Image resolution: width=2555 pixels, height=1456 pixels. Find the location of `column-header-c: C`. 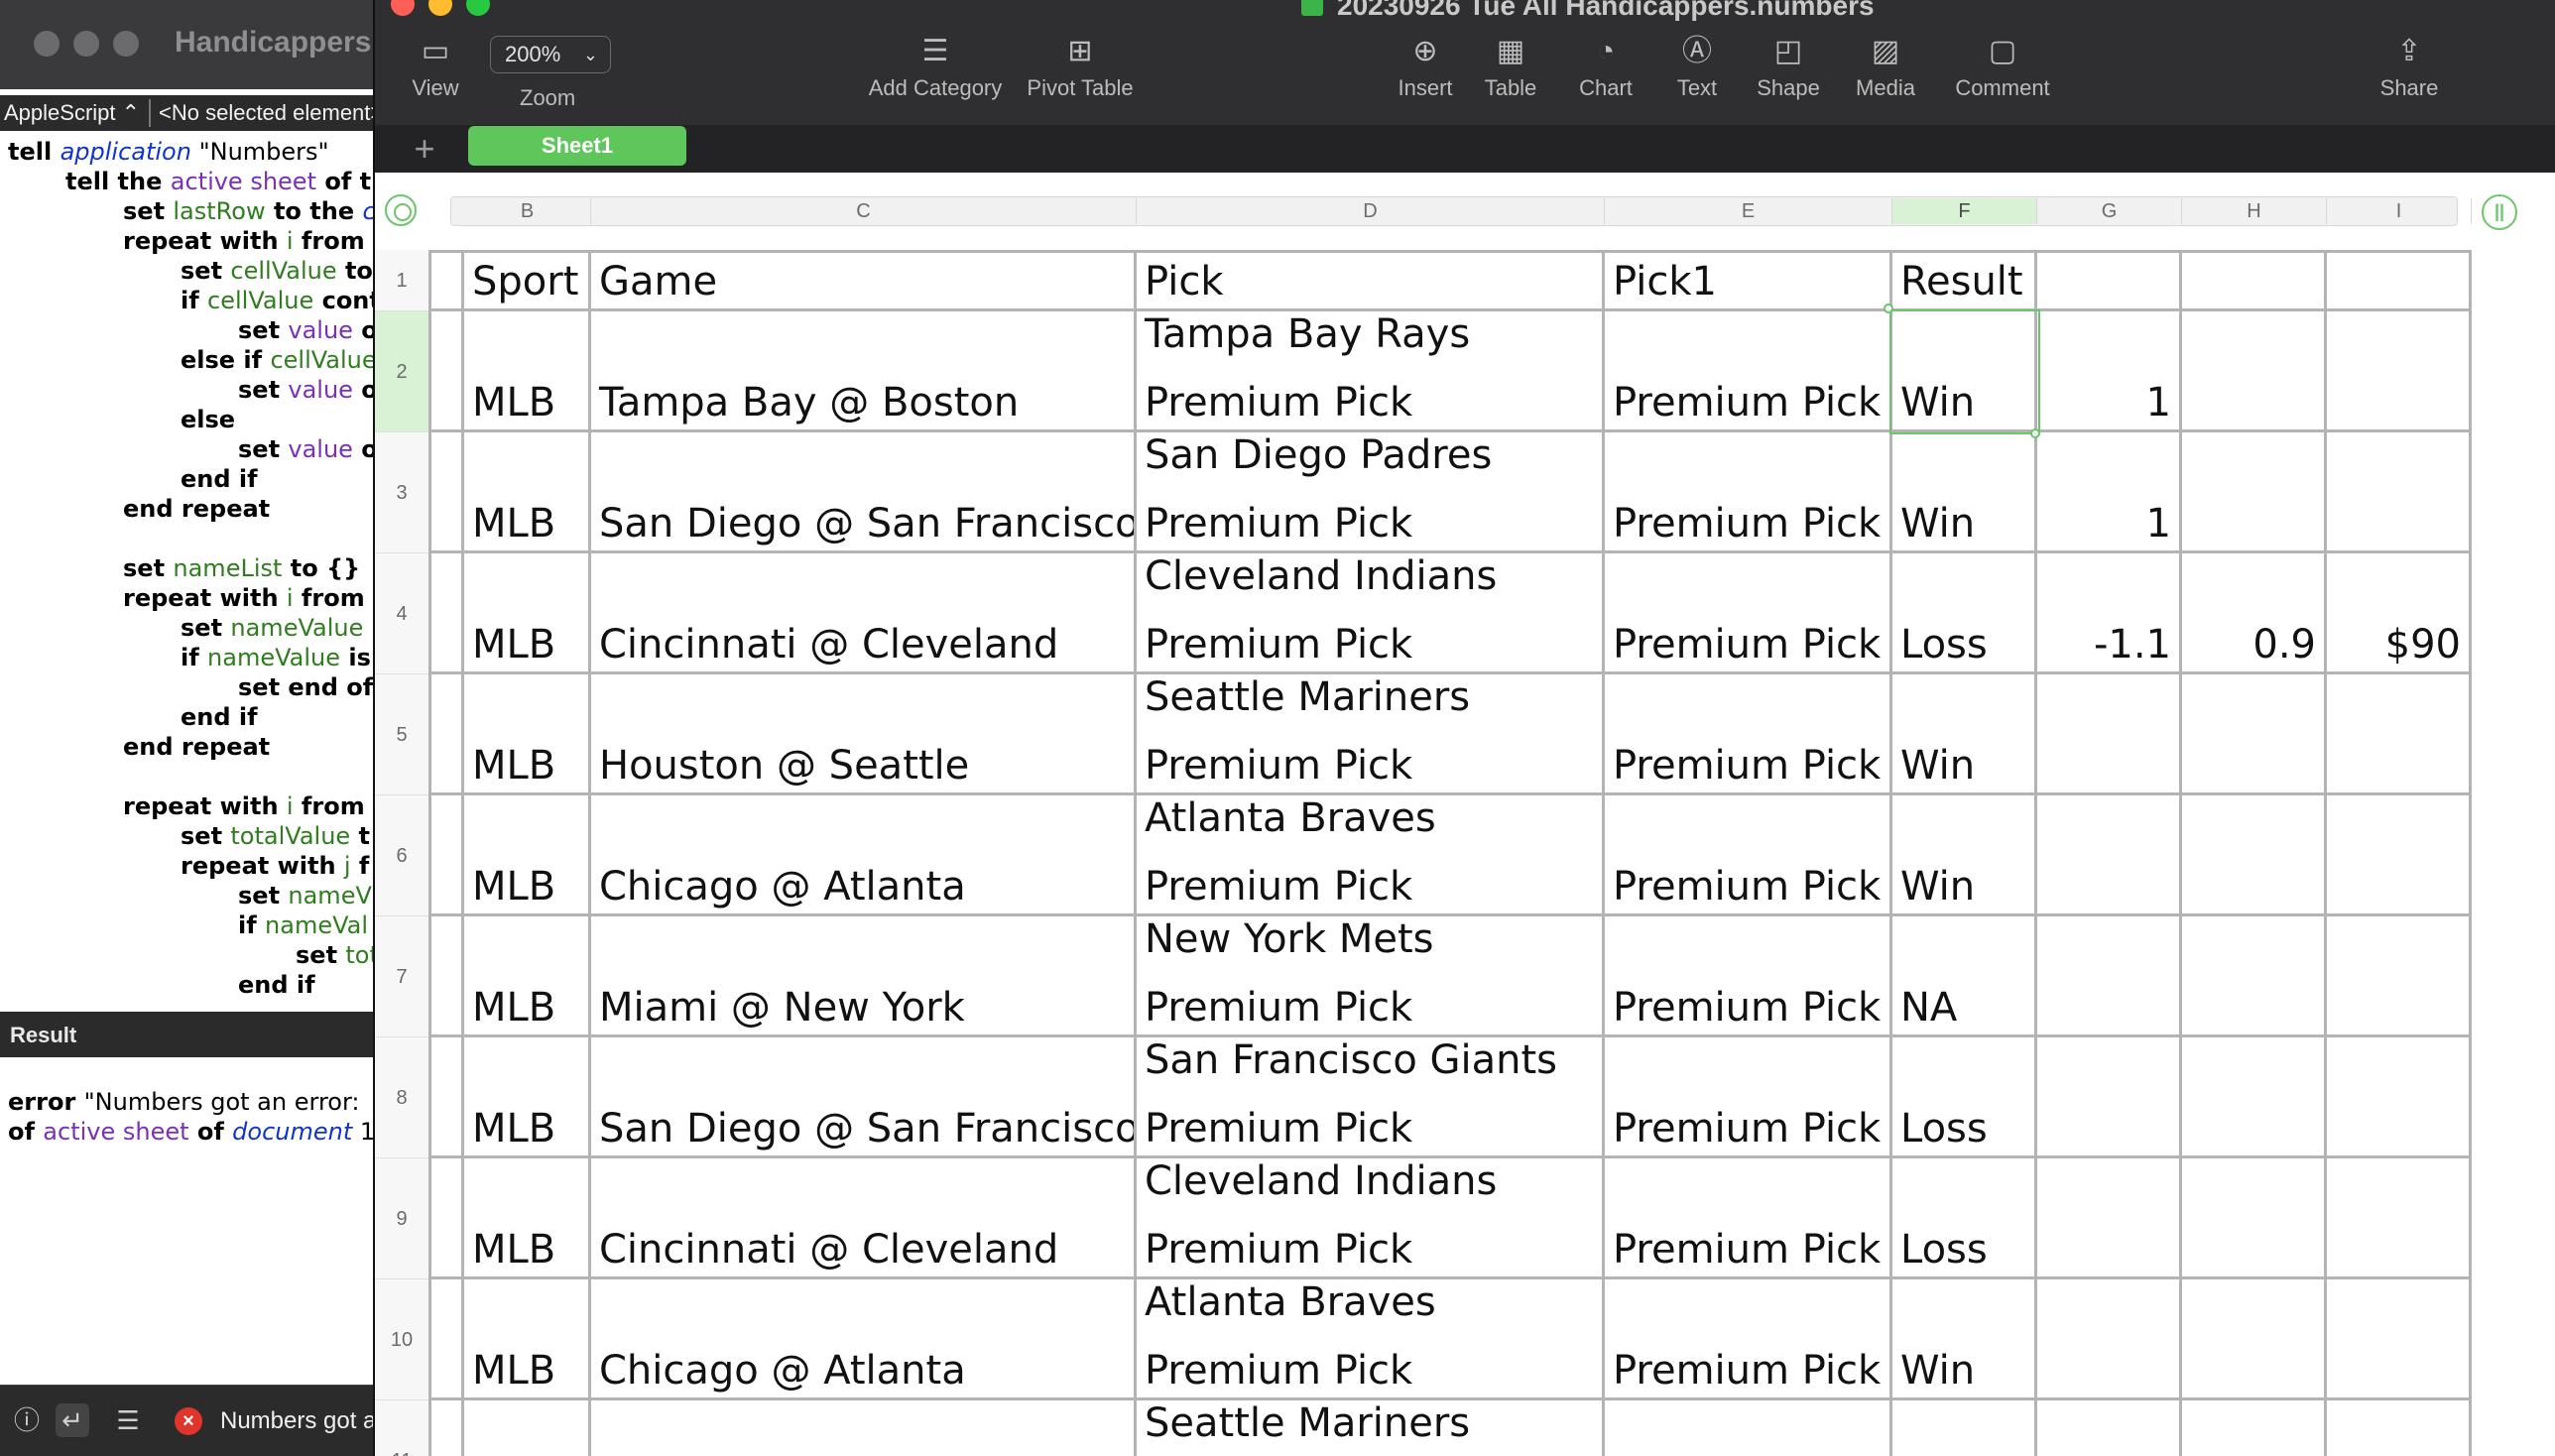

column-header-c: C is located at coordinates (864, 211).